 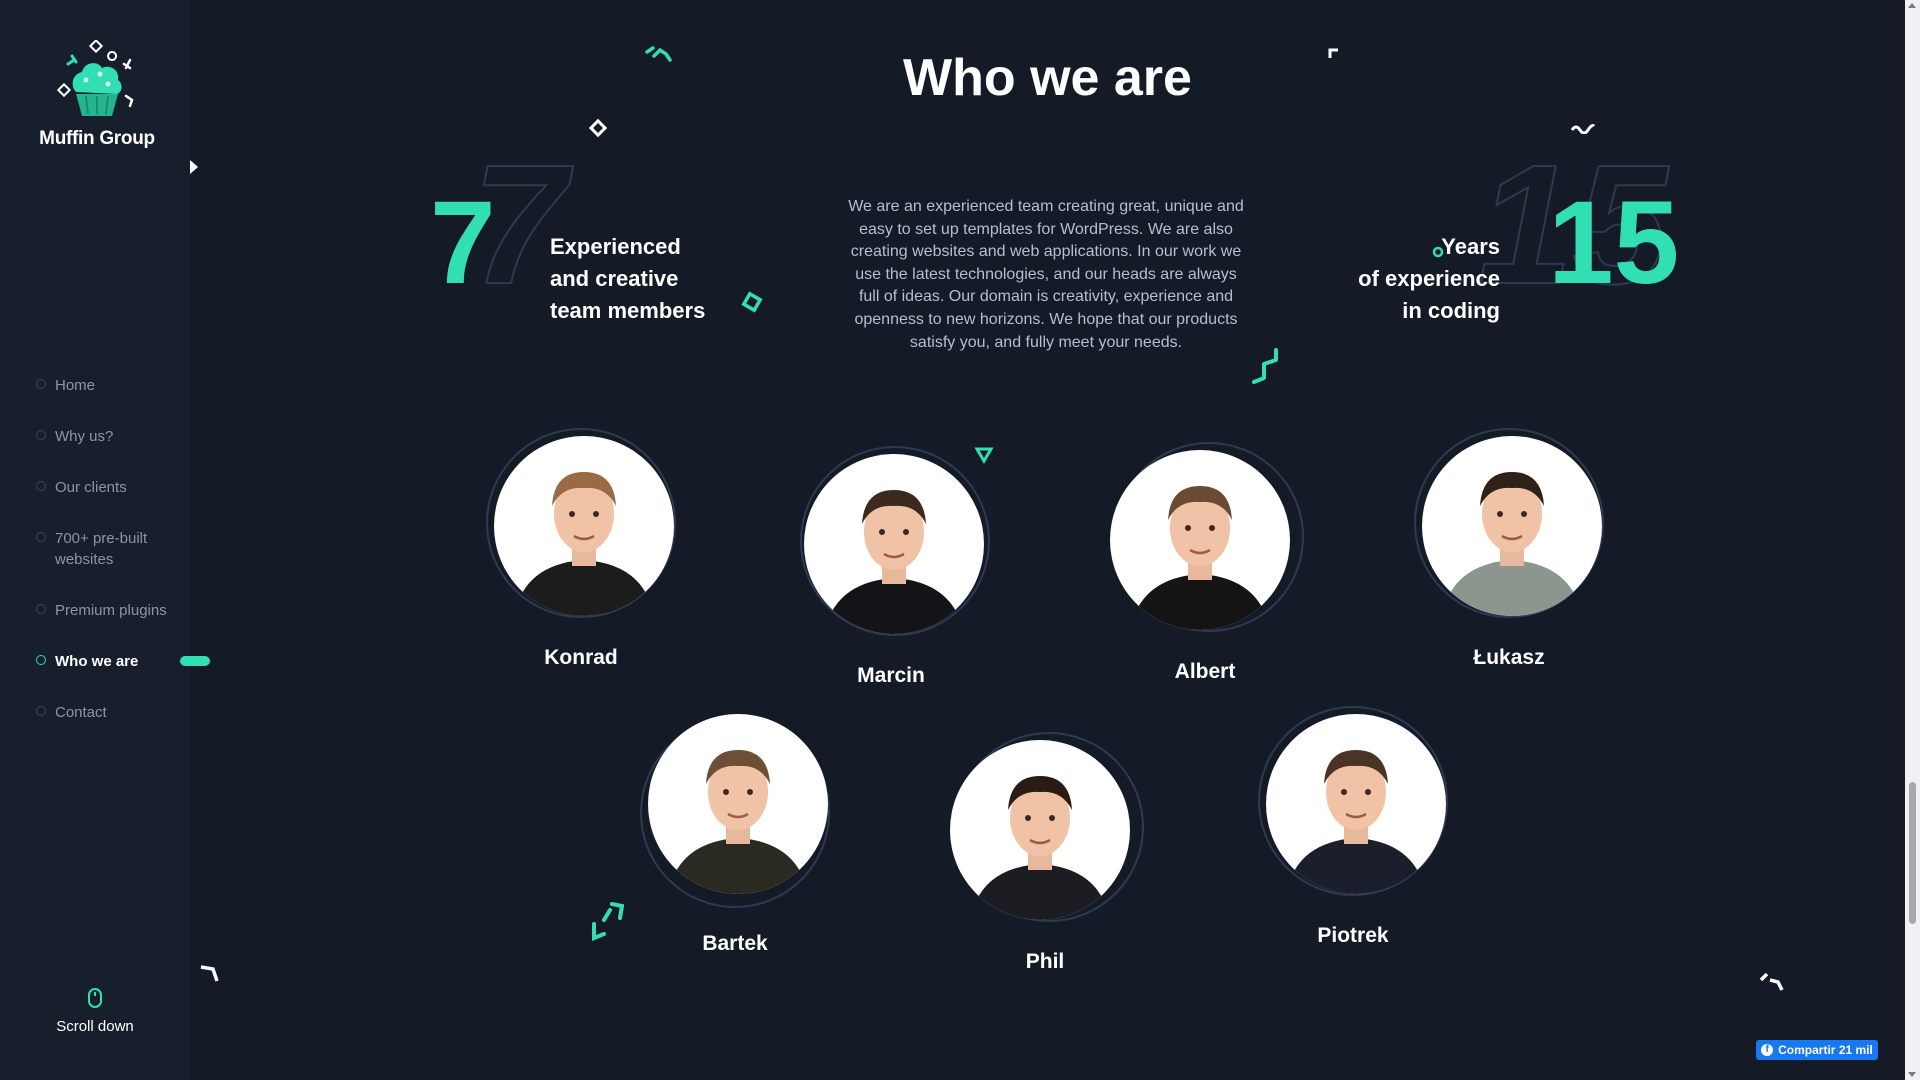 I want to click on member-name: Łukasz, so click(x=1509, y=657).